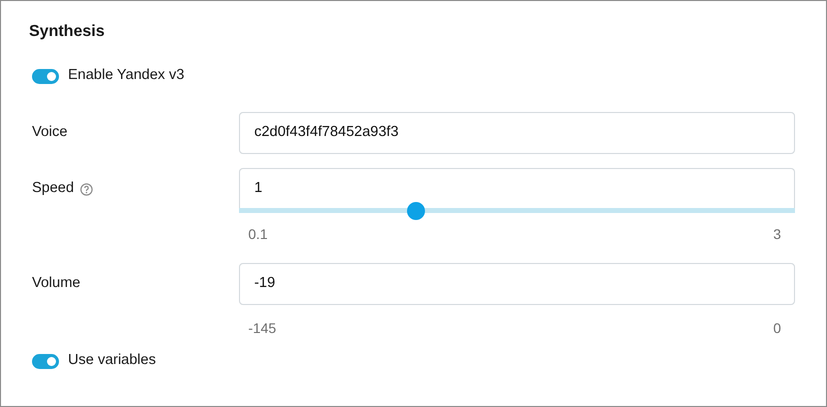  I want to click on slider, so click(517, 211).